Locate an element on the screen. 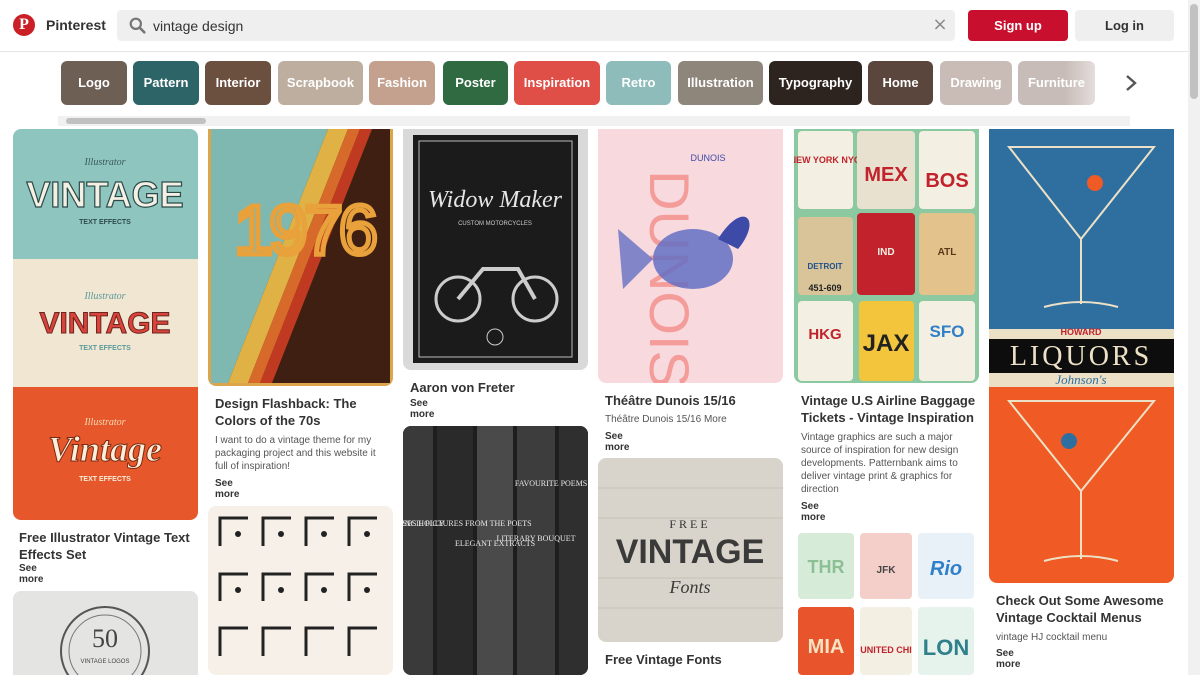 The width and height of the screenshot is (1200, 675). pinterest-logo-icon: P is located at coordinates (24, 25).